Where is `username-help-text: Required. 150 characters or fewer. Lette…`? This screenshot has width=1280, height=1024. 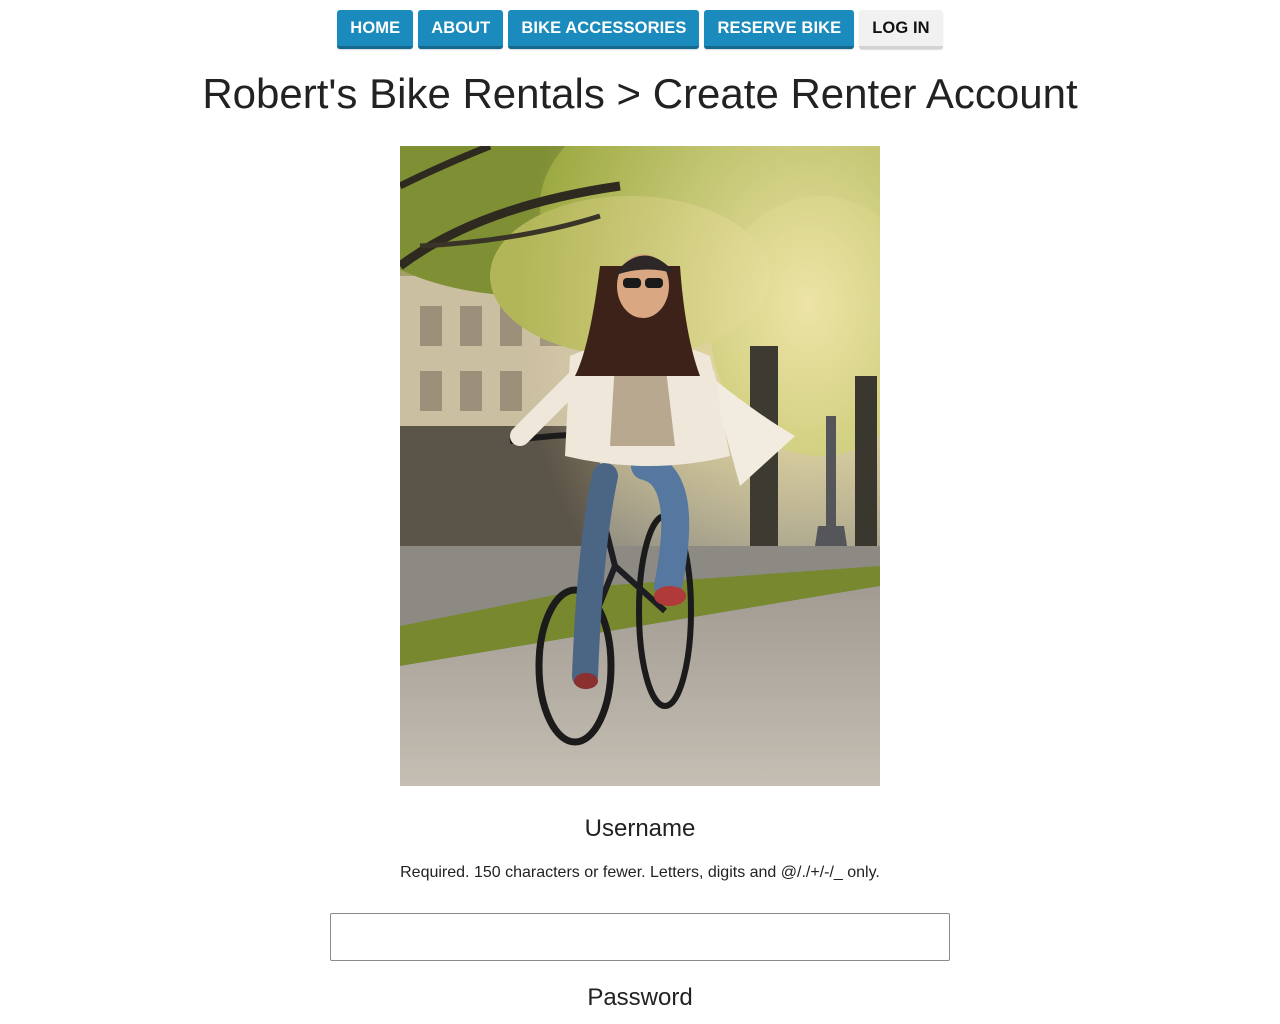
username-help-text: Required. 150 characters or fewer. Lette… is located at coordinates (640, 872).